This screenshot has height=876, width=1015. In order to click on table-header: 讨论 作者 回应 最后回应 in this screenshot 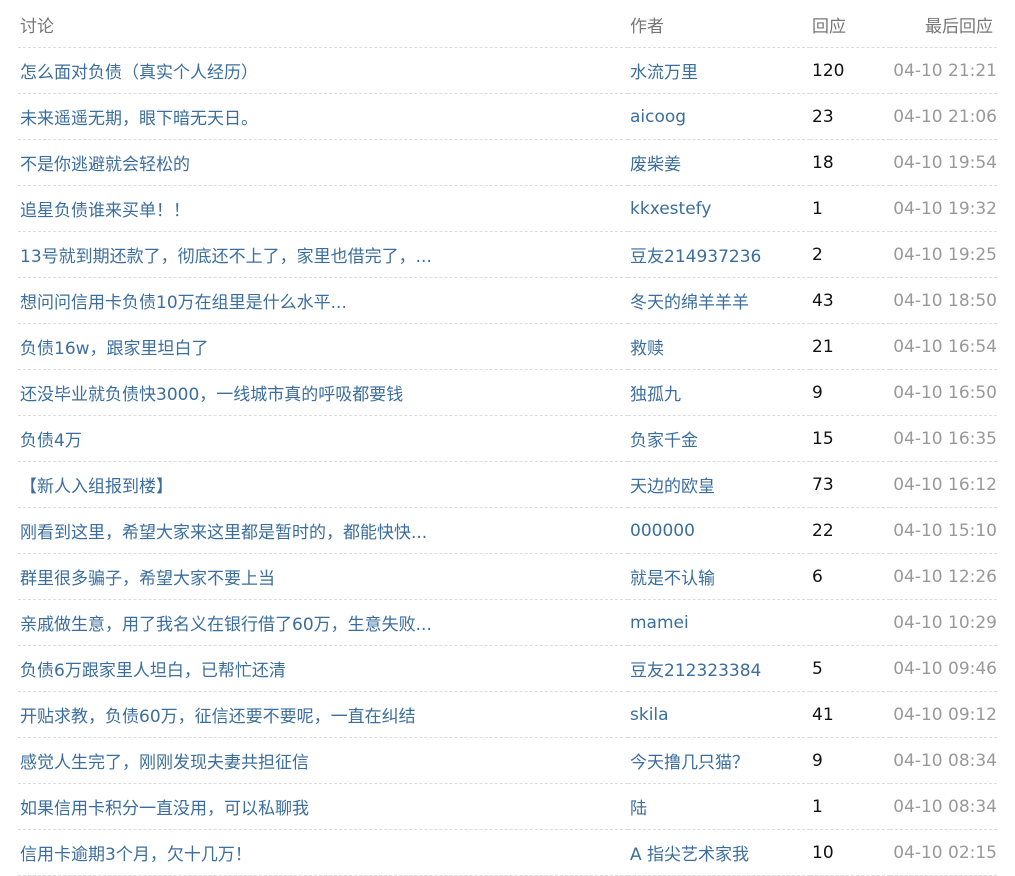, I will do `click(507, 25)`.